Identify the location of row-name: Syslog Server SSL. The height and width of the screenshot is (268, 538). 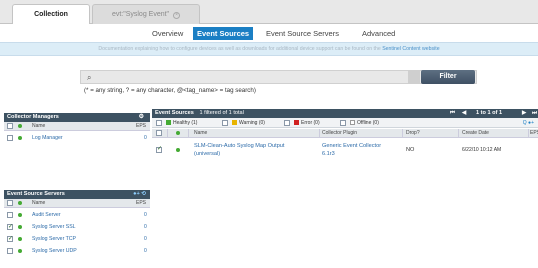
(54, 227).